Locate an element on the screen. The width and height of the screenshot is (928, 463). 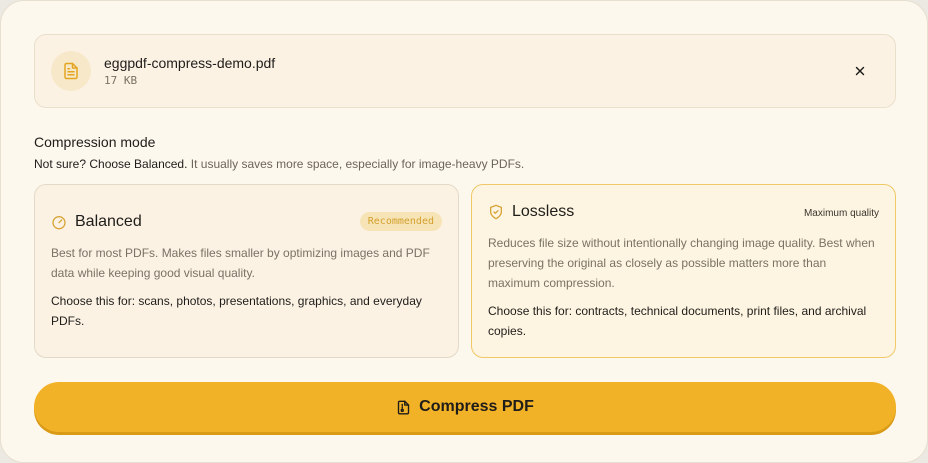
gauge-icon is located at coordinates (59, 223).